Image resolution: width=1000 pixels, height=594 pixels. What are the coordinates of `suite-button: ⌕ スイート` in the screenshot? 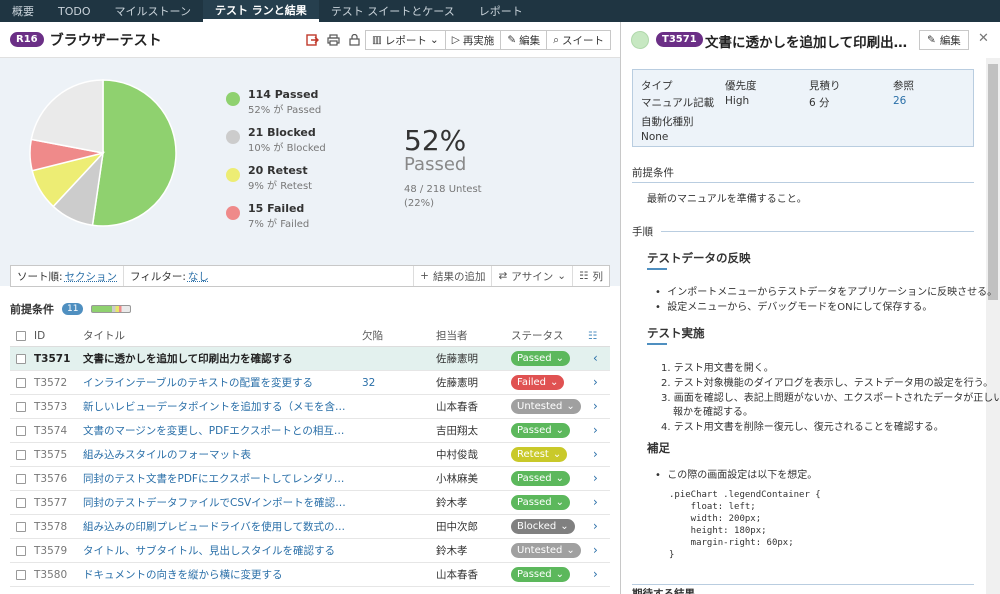 It's located at (579, 40).